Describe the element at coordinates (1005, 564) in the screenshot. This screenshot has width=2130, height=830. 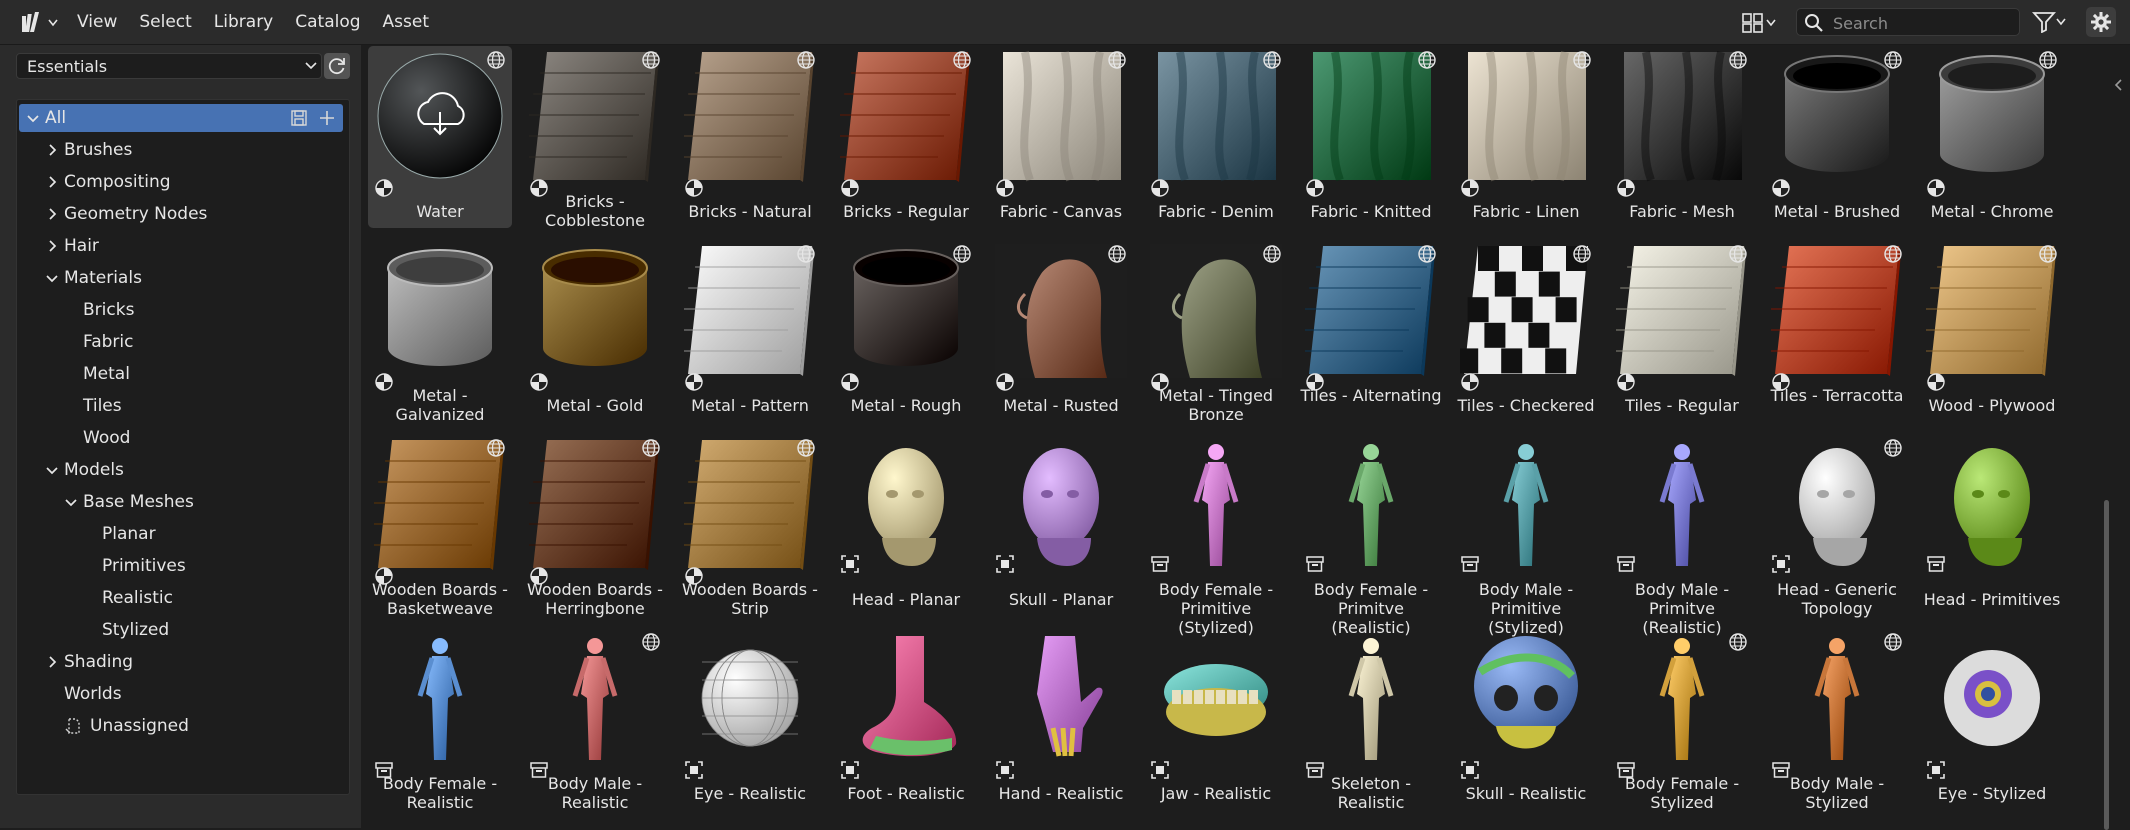
I see `object-icon` at that location.